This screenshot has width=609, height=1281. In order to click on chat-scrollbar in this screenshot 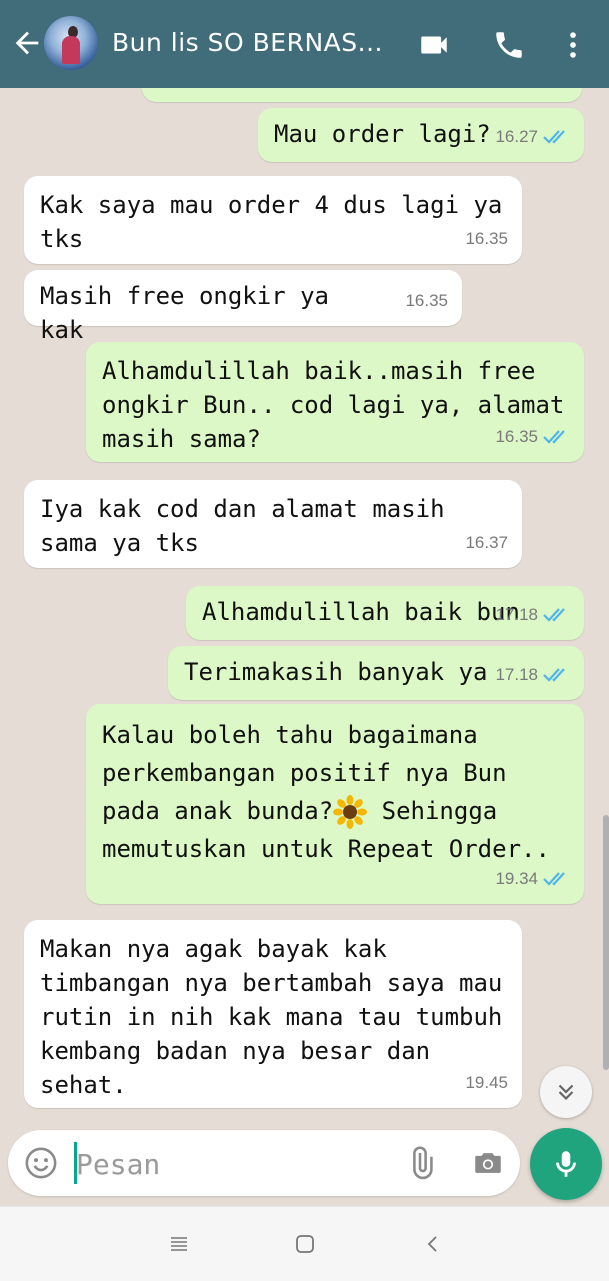, I will do `click(606, 942)`.